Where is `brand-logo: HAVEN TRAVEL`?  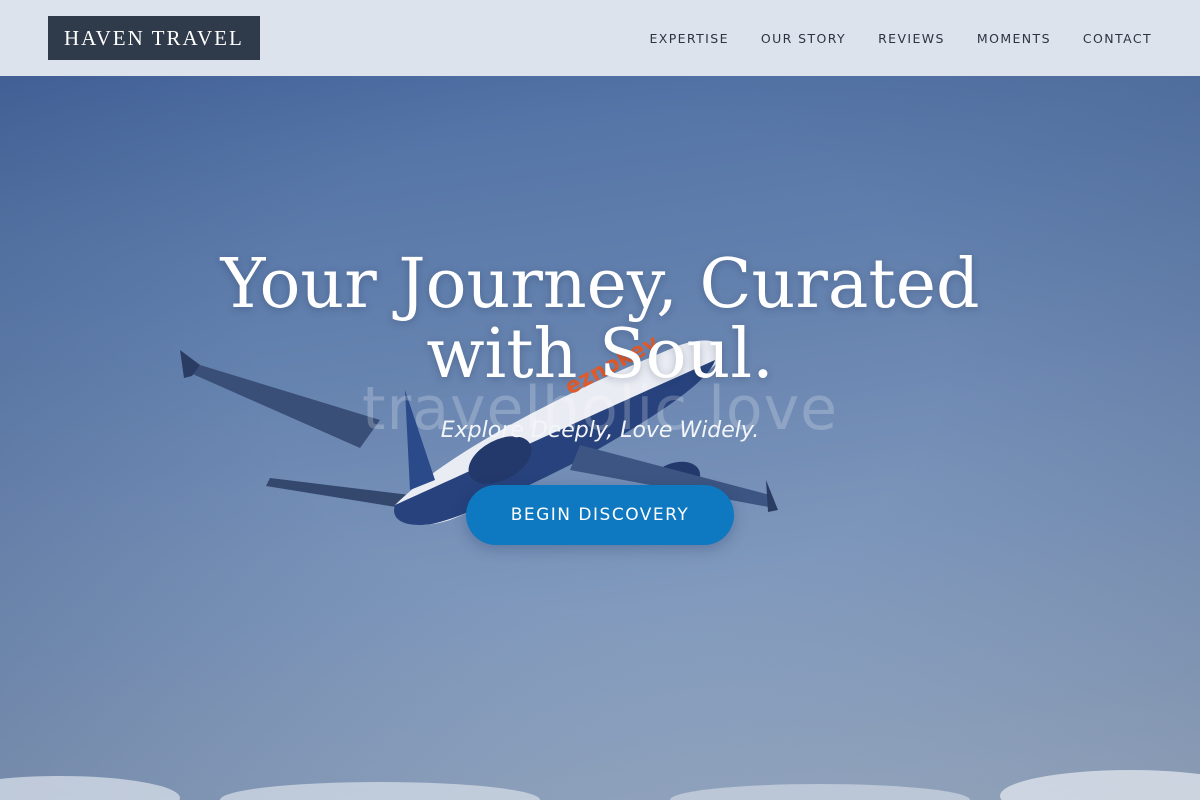
brand-logo: HAVEN TRAVEL is located at coordinates (154, 38).